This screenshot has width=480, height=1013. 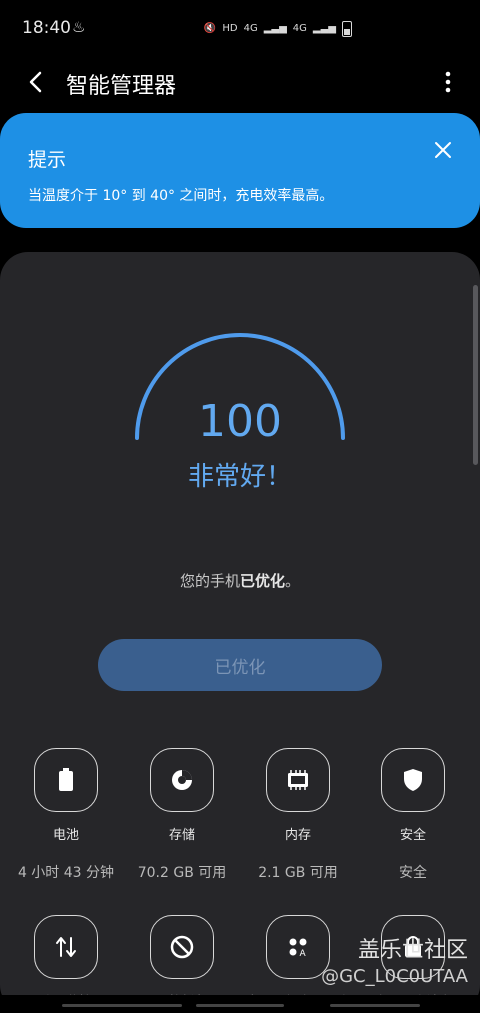 What do you see at coordinates (394, 976) in the screenshot?
I see `watermark-user: @GC_L0C0UTAA` at bounding box center [394, 976].